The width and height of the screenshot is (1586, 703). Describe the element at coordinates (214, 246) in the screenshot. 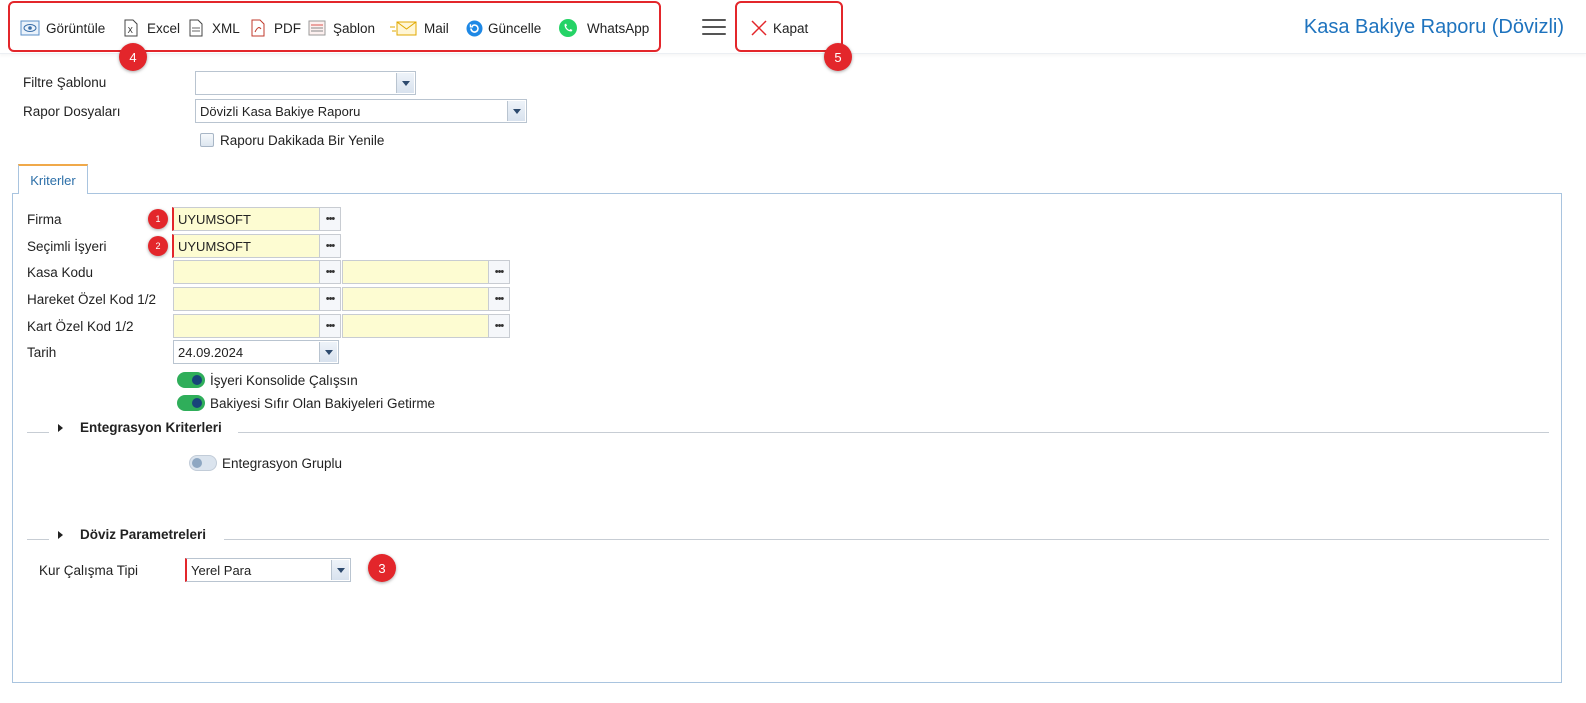

I see `branch-value: UYUMSOFT` at that location.